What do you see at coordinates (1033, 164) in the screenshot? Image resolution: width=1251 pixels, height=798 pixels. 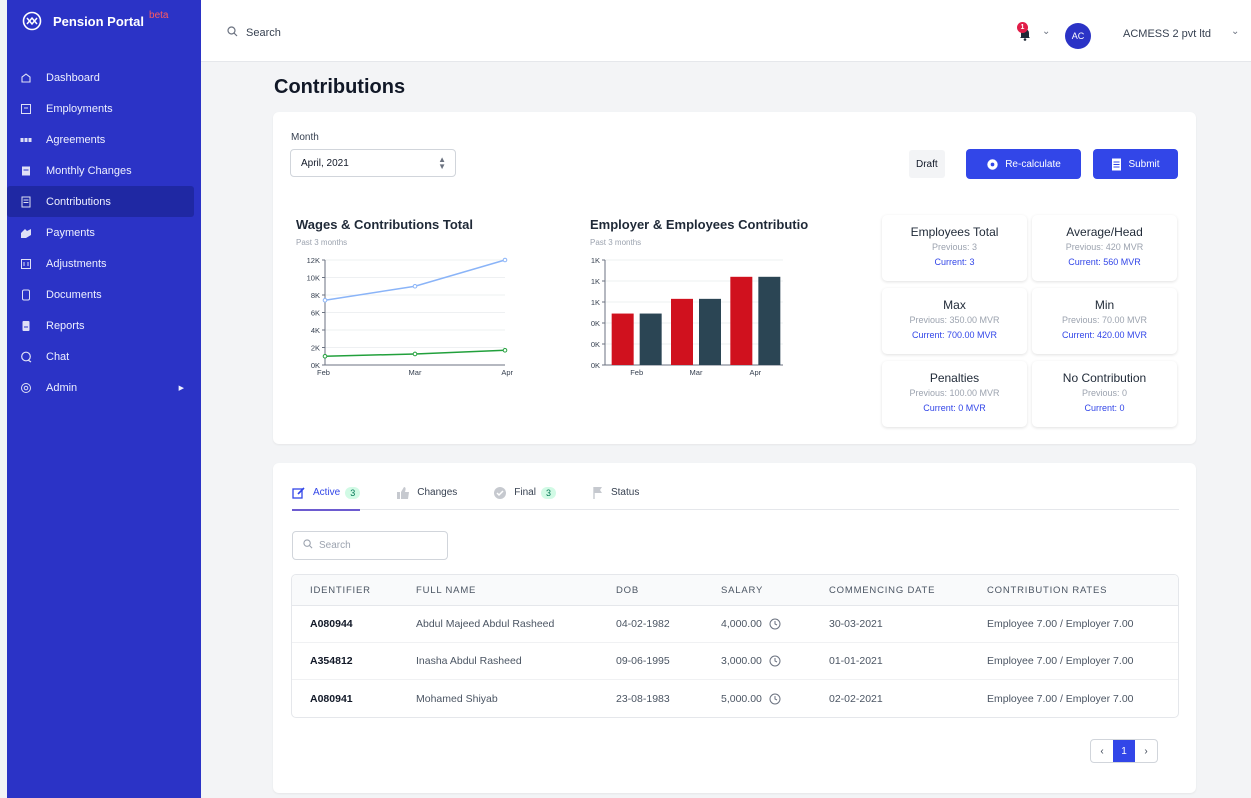 I see `recalculate-label: Re-calculate` at bounding box center [1033, 164].